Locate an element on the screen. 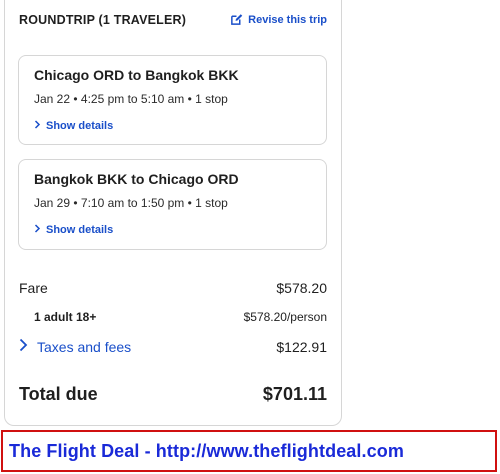 The image size is (500, 474). edit-icon is located at coordinates (236, 19).